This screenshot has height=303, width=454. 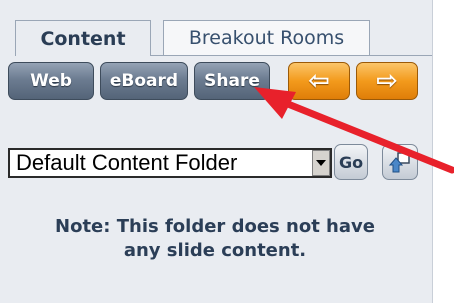 I want to click on tab-divider, so click(x=291, y=55).